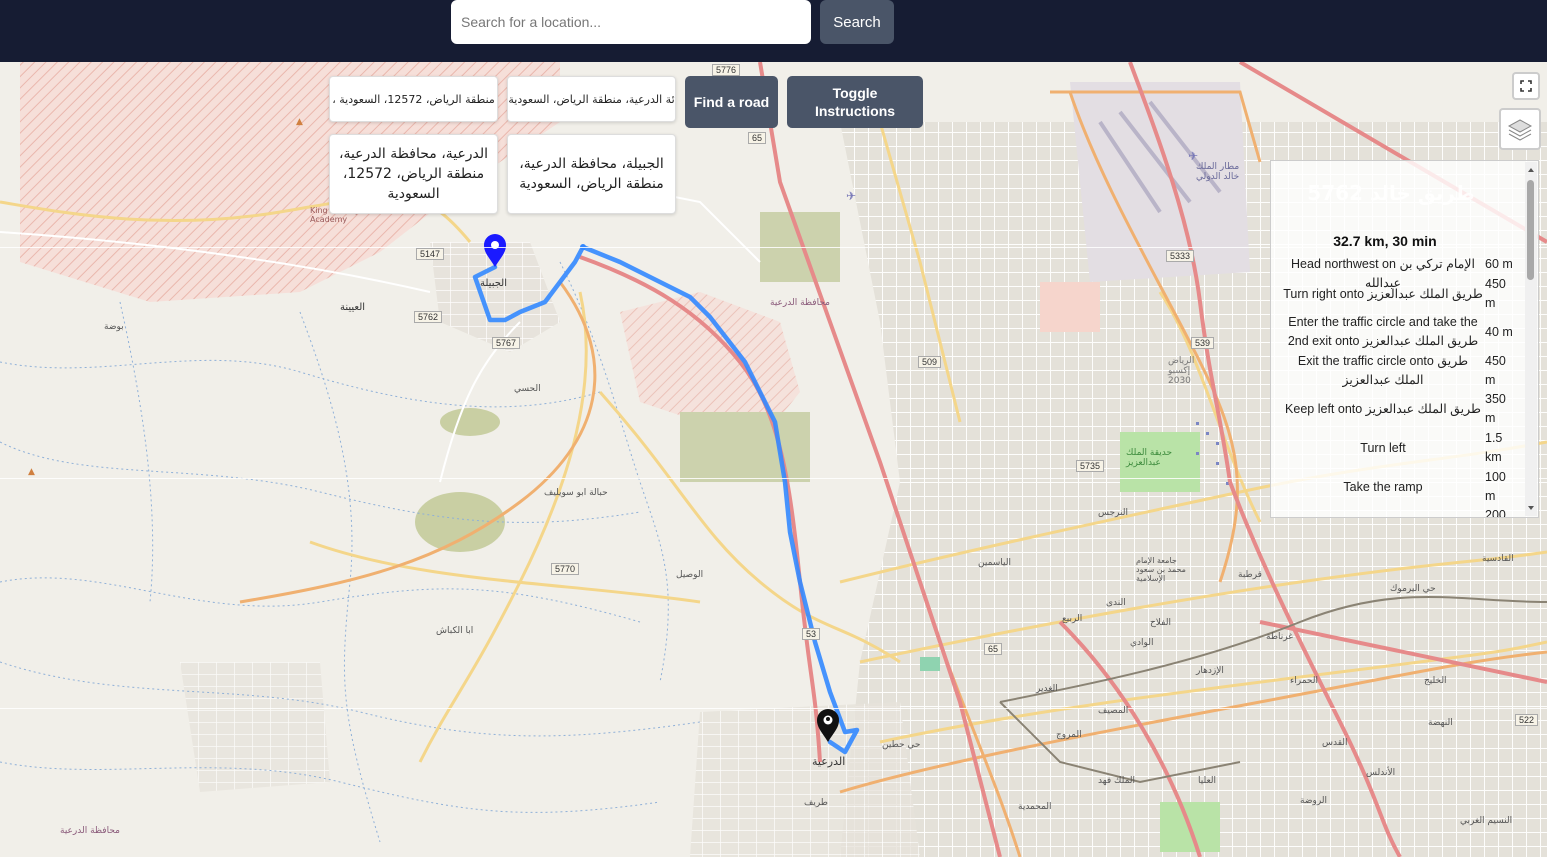 The height and width of the screenshot is (857, 1547). What do you see at coordinates (591, 99) in the screenshot?
I see `end-address-short: ئة الدرعية، منطقة الرياض، السعودية` at bounding box center [591, 99].